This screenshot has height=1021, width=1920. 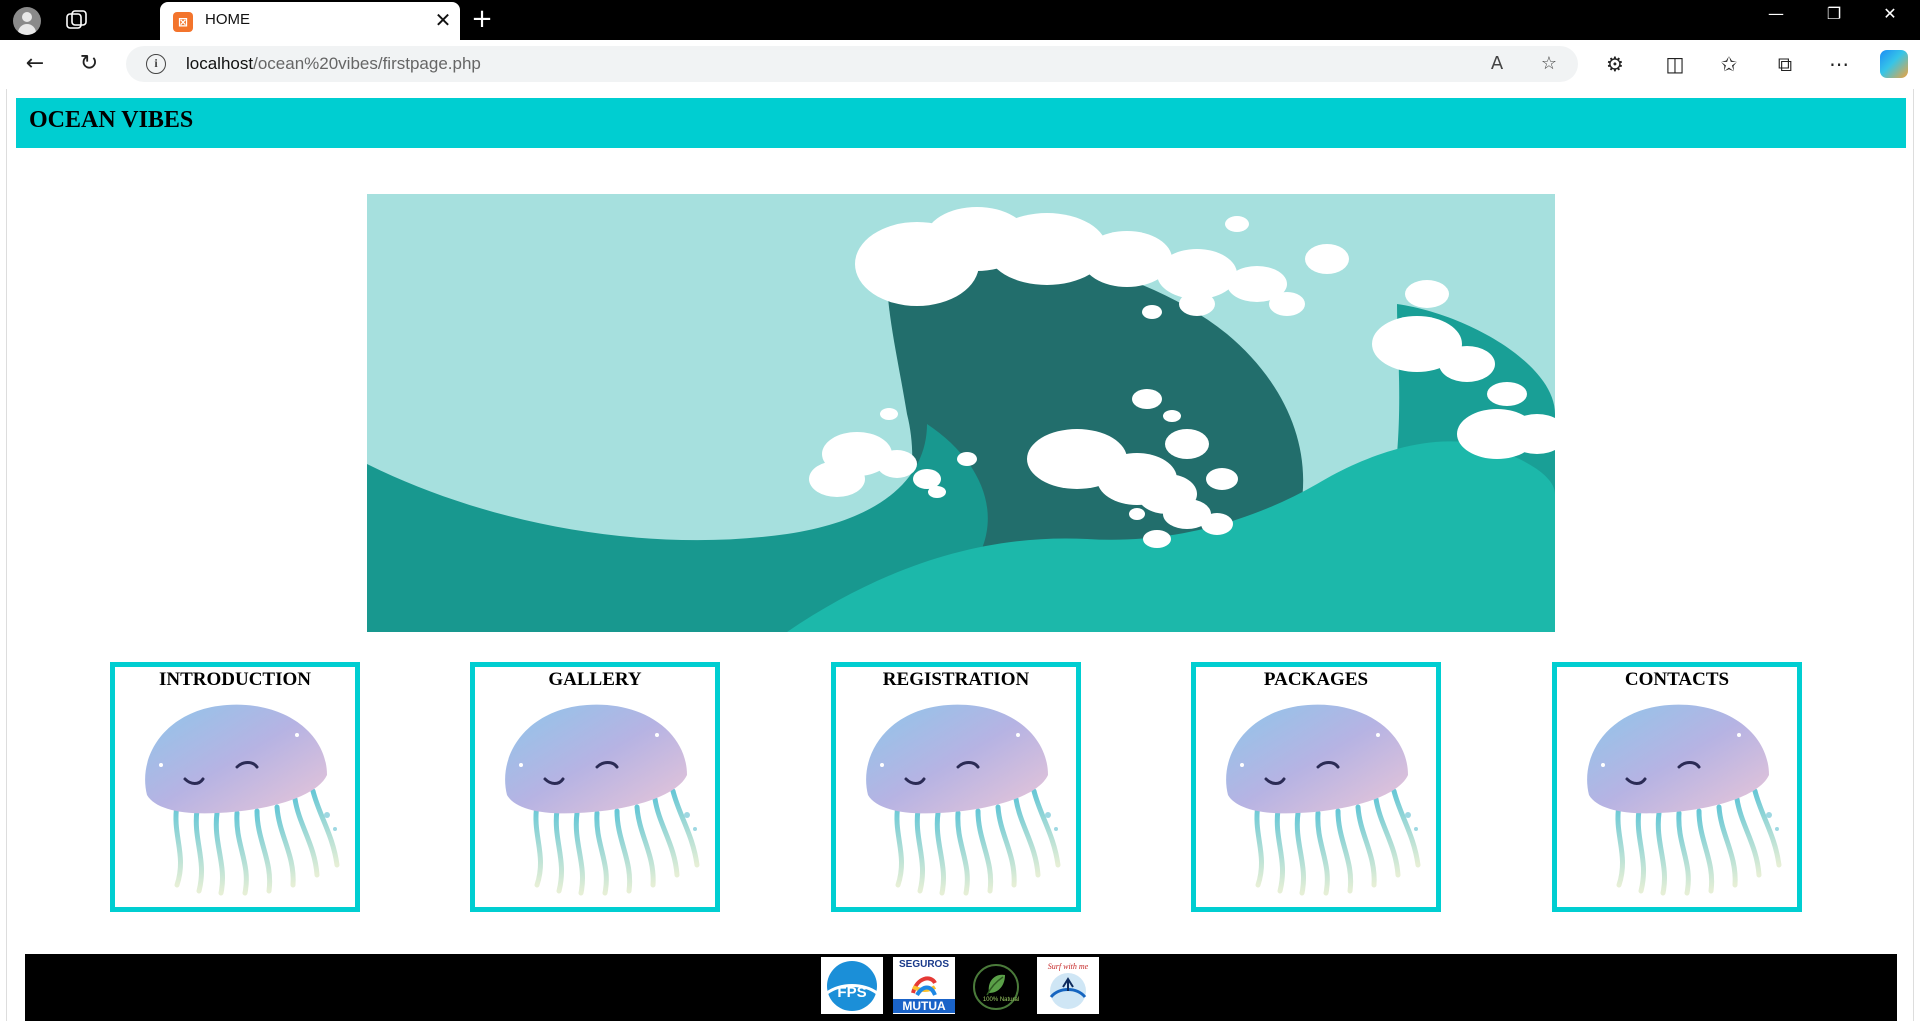 What do you see at coordinates (310, 21) in the screenshot?
I see `tab-home: ⊠ HOME ✕` at bounding box center [310, 21].